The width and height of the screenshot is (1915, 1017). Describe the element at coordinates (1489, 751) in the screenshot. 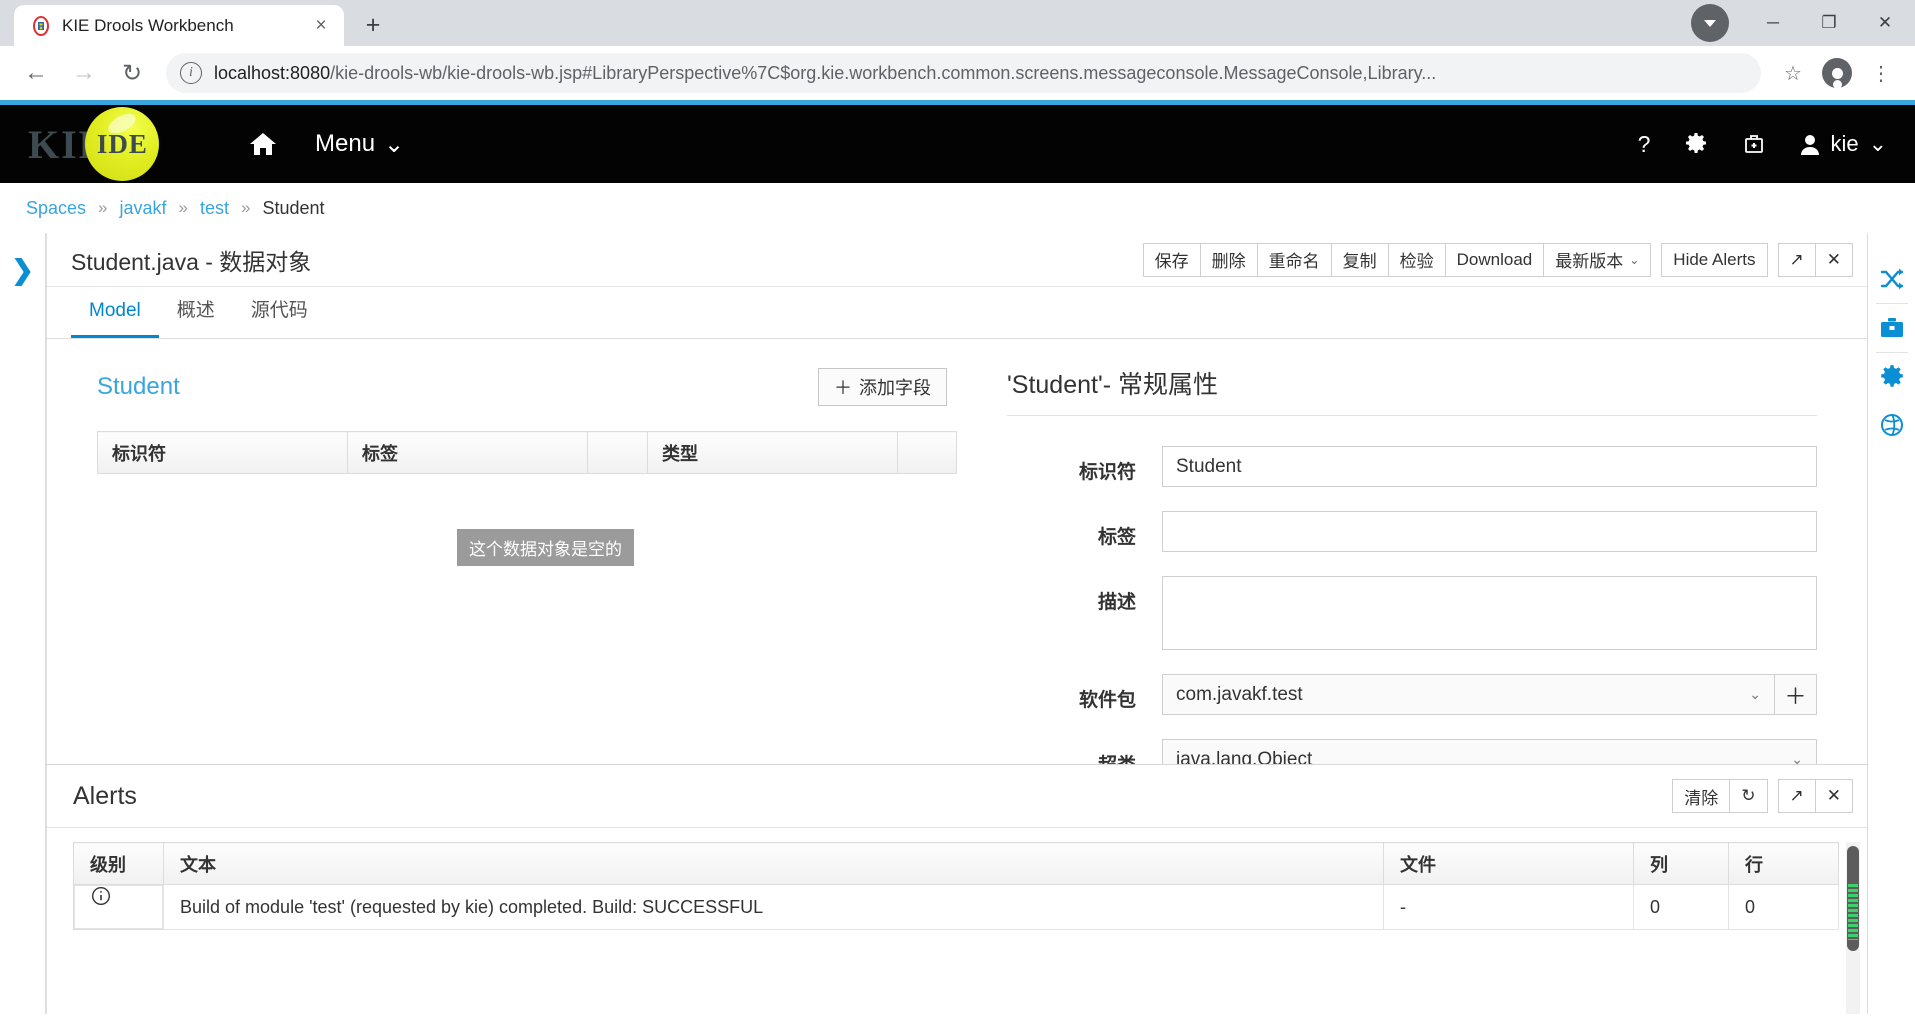

I see `superclass-select: java.lang.Object ⌄` at that location.